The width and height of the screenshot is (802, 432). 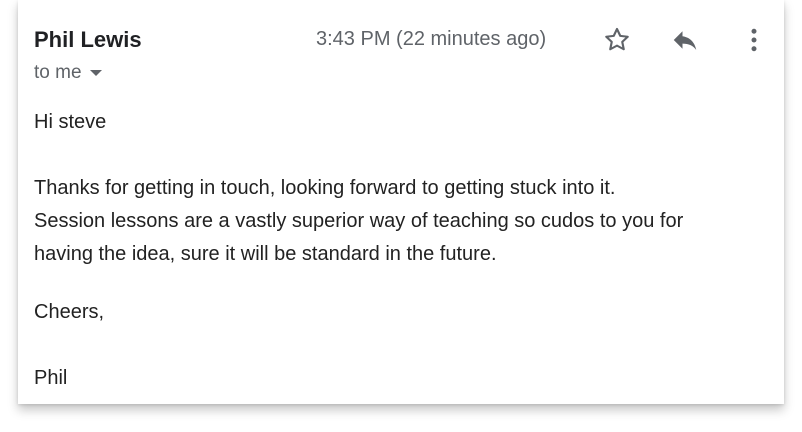 I want to click on more-vert-icon, so click(x=754, y=40).